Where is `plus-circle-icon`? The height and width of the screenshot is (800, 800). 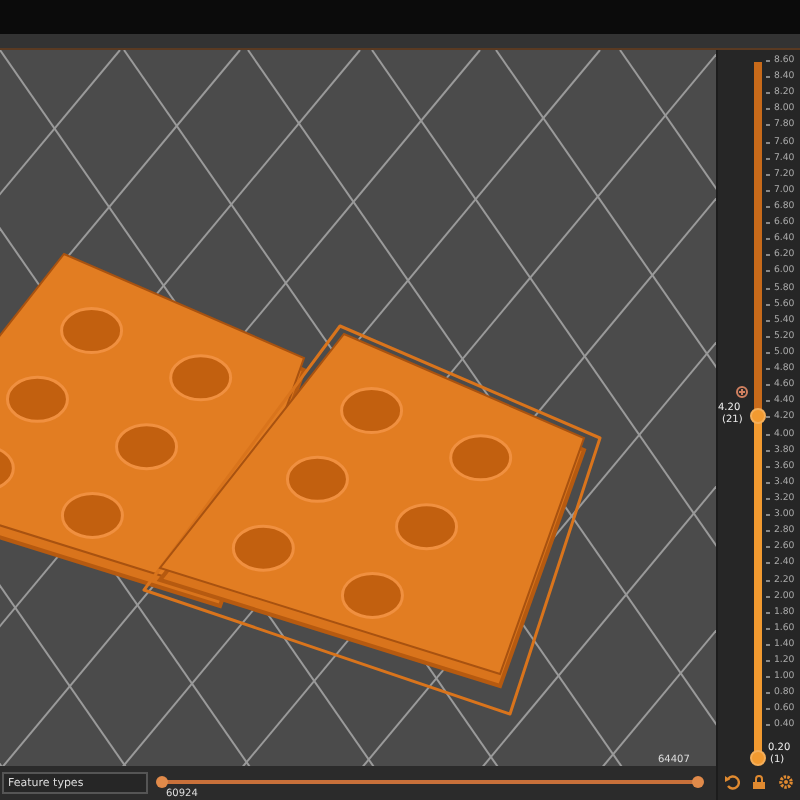 plus-circle-icon is located at coordinates (742, 392).